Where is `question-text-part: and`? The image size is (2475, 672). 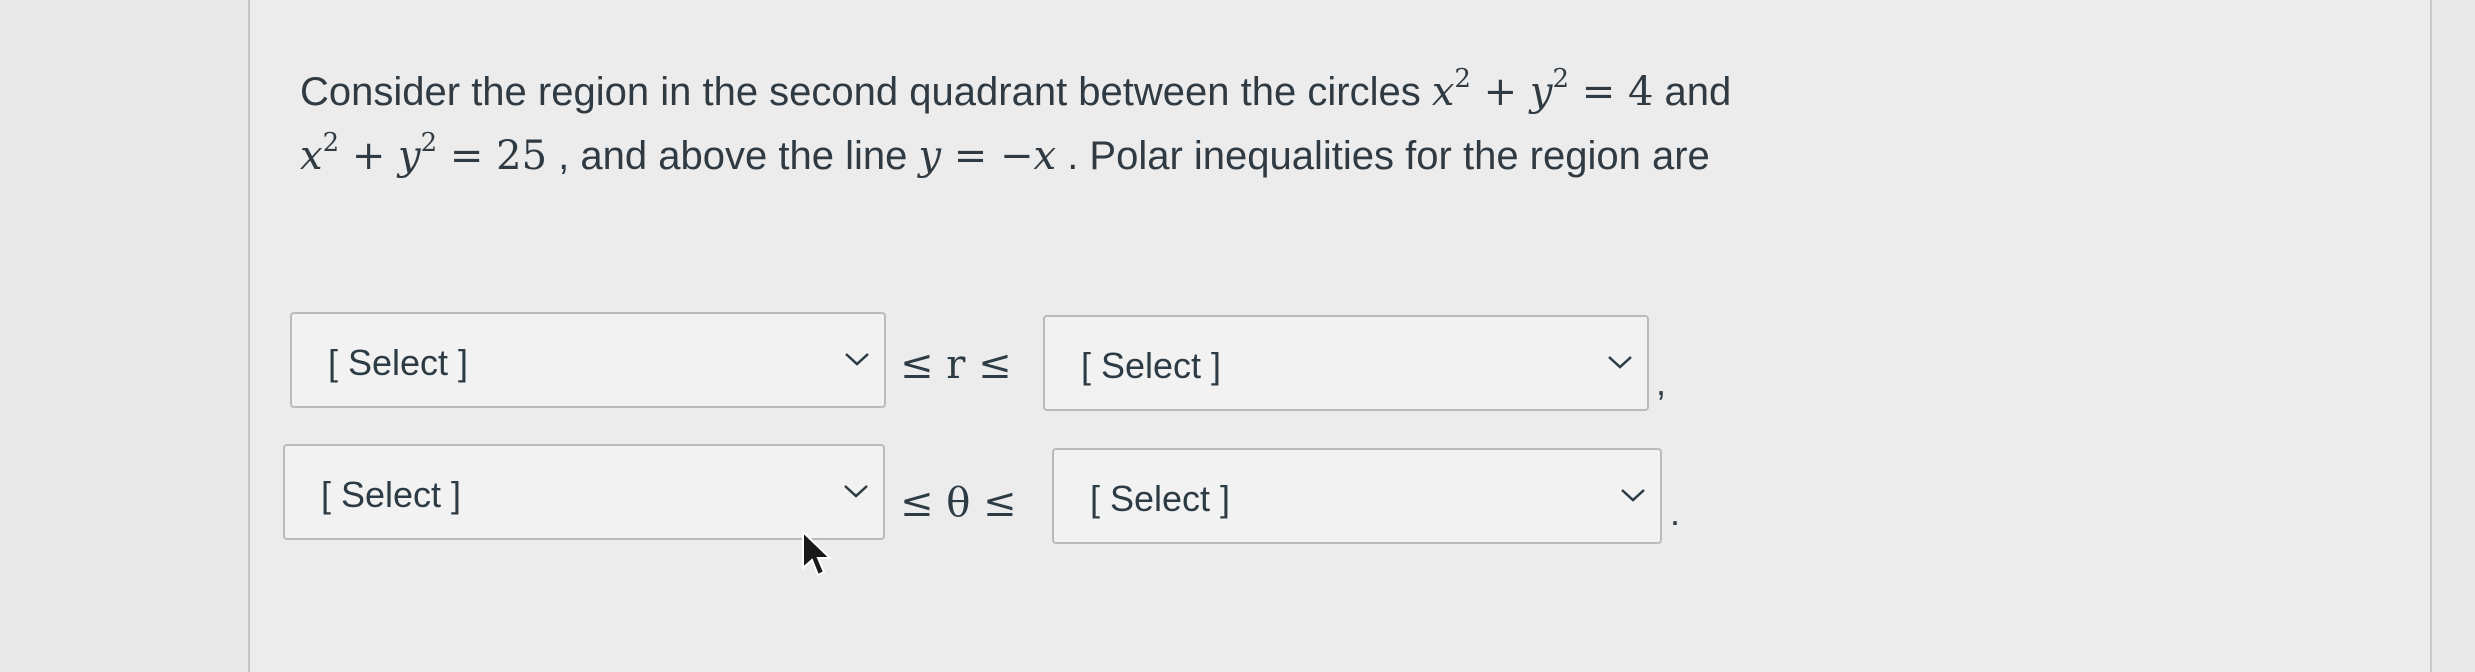
question-text-part: and is located at coordinates (1692, 92).